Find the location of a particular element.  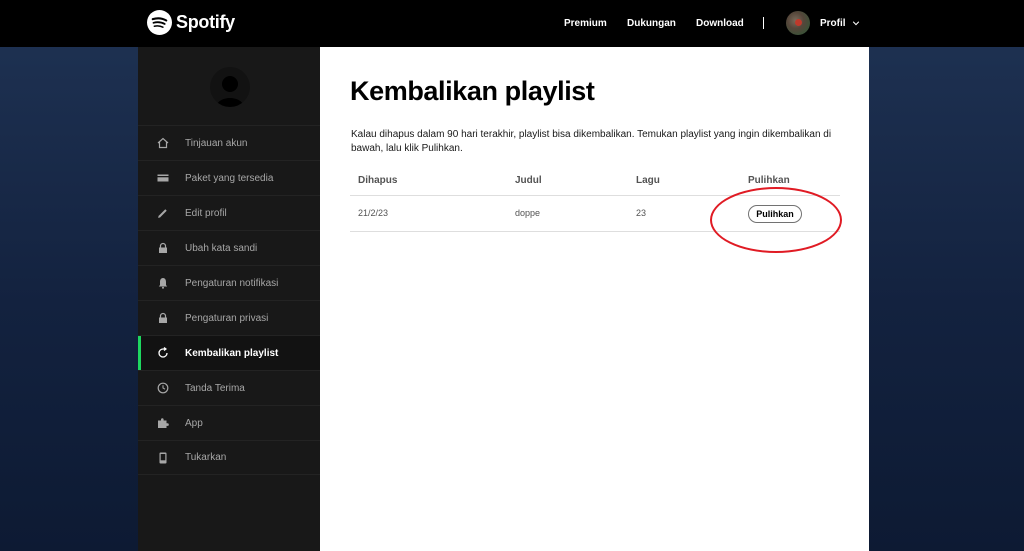

playlist-title-cell: doppe is located at coordinates (528, 213).